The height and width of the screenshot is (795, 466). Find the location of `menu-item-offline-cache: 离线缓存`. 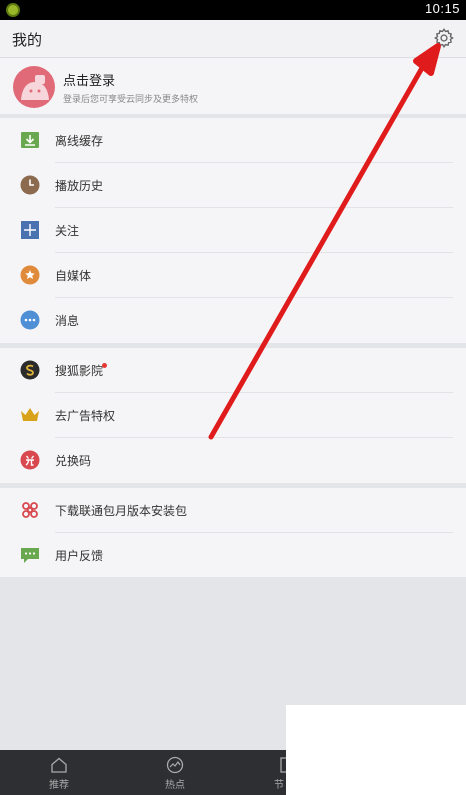

menu-item-offline-cache: 离线缓存 is located at coordinates (233, 140).